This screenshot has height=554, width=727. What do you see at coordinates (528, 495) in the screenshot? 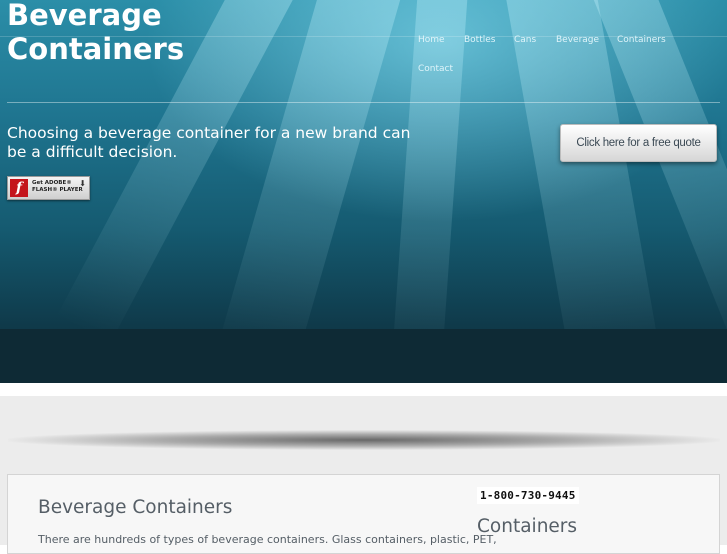
I see `phone-number: 1-800-730-9445` at bounding box center [528, 495].